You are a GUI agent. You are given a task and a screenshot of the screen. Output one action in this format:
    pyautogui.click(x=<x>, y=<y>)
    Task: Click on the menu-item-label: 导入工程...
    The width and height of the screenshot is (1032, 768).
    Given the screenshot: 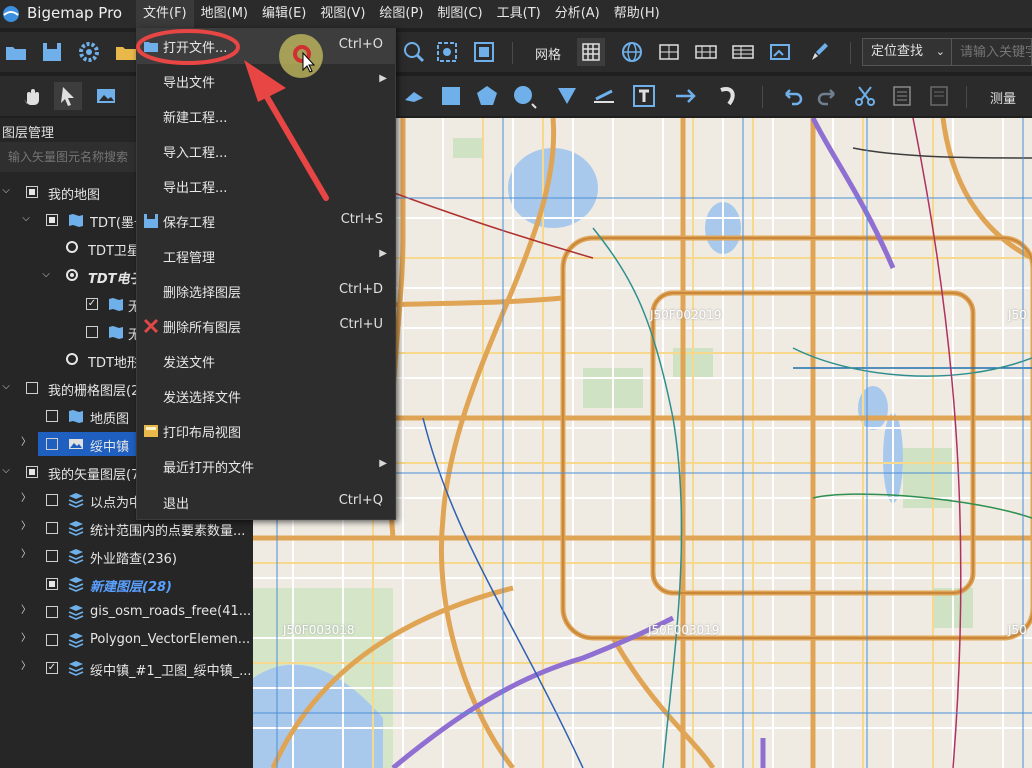 What is the action you would take?
    pyautogui.click(x=195, y=153)
    